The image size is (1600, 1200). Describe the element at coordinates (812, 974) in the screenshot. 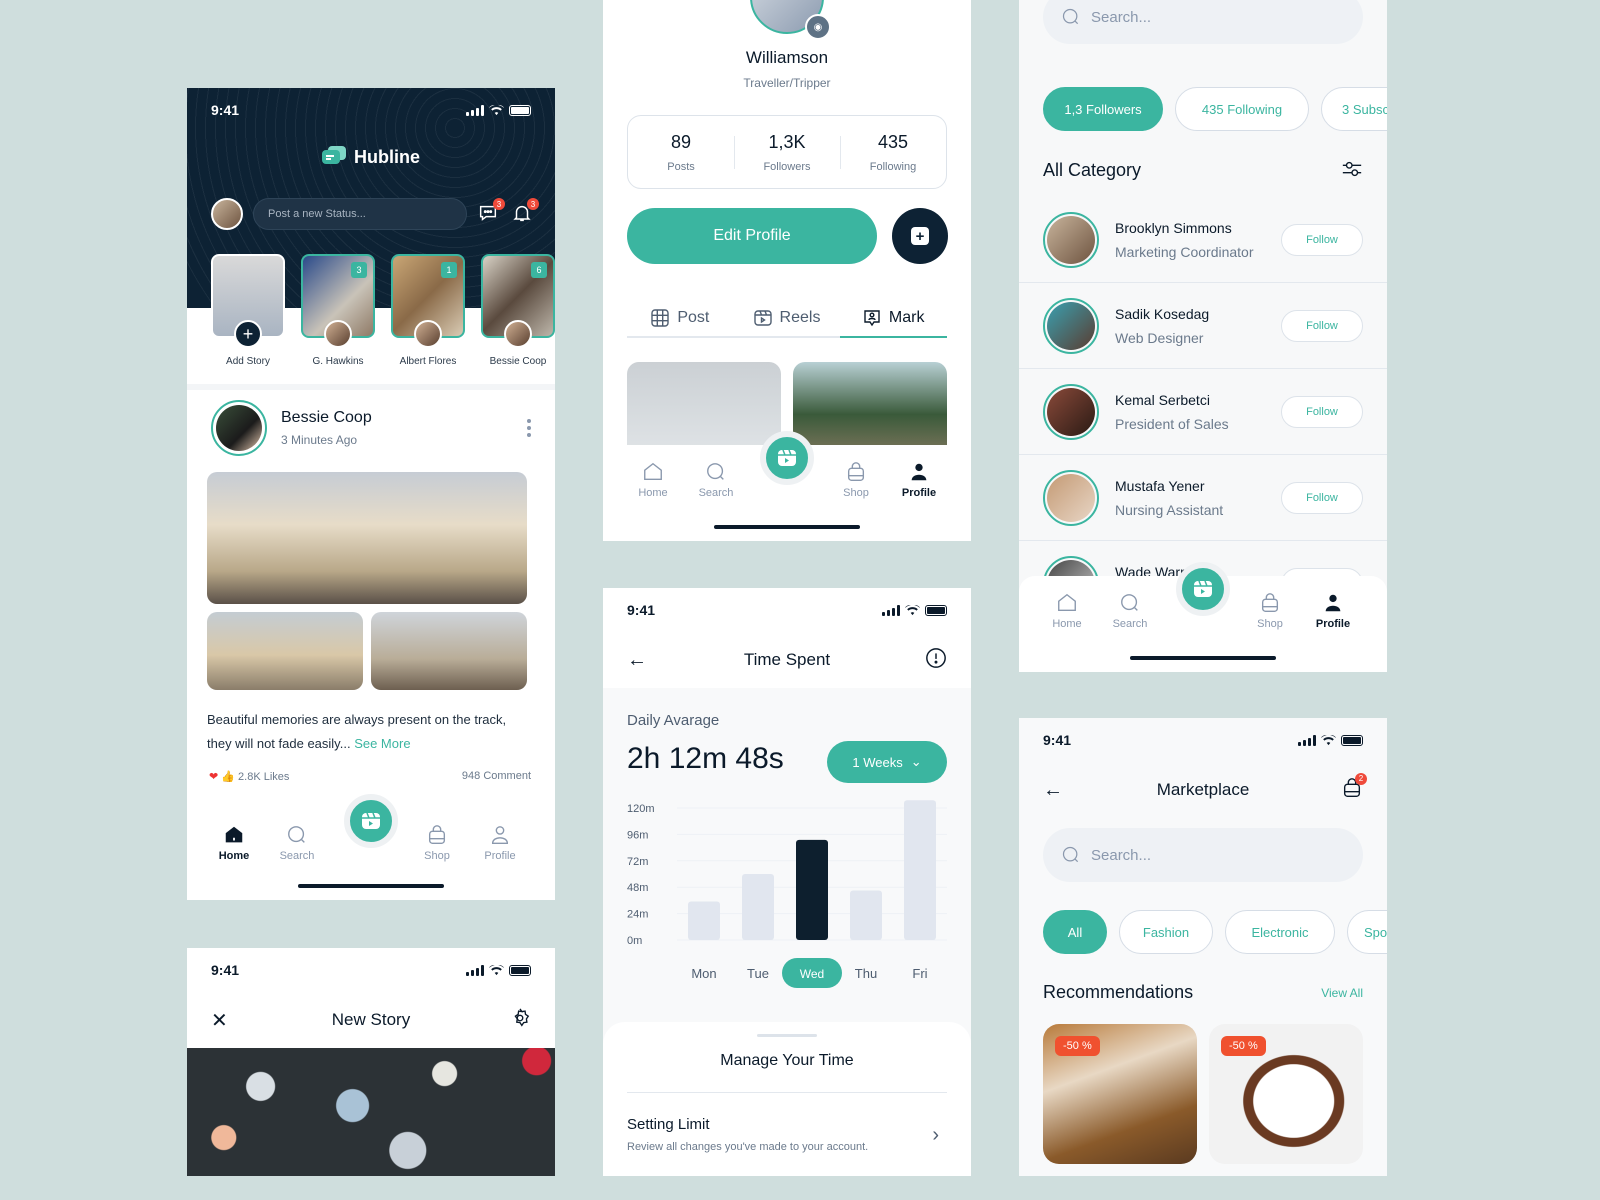

I see `x-tick-label: Wed` at that location.